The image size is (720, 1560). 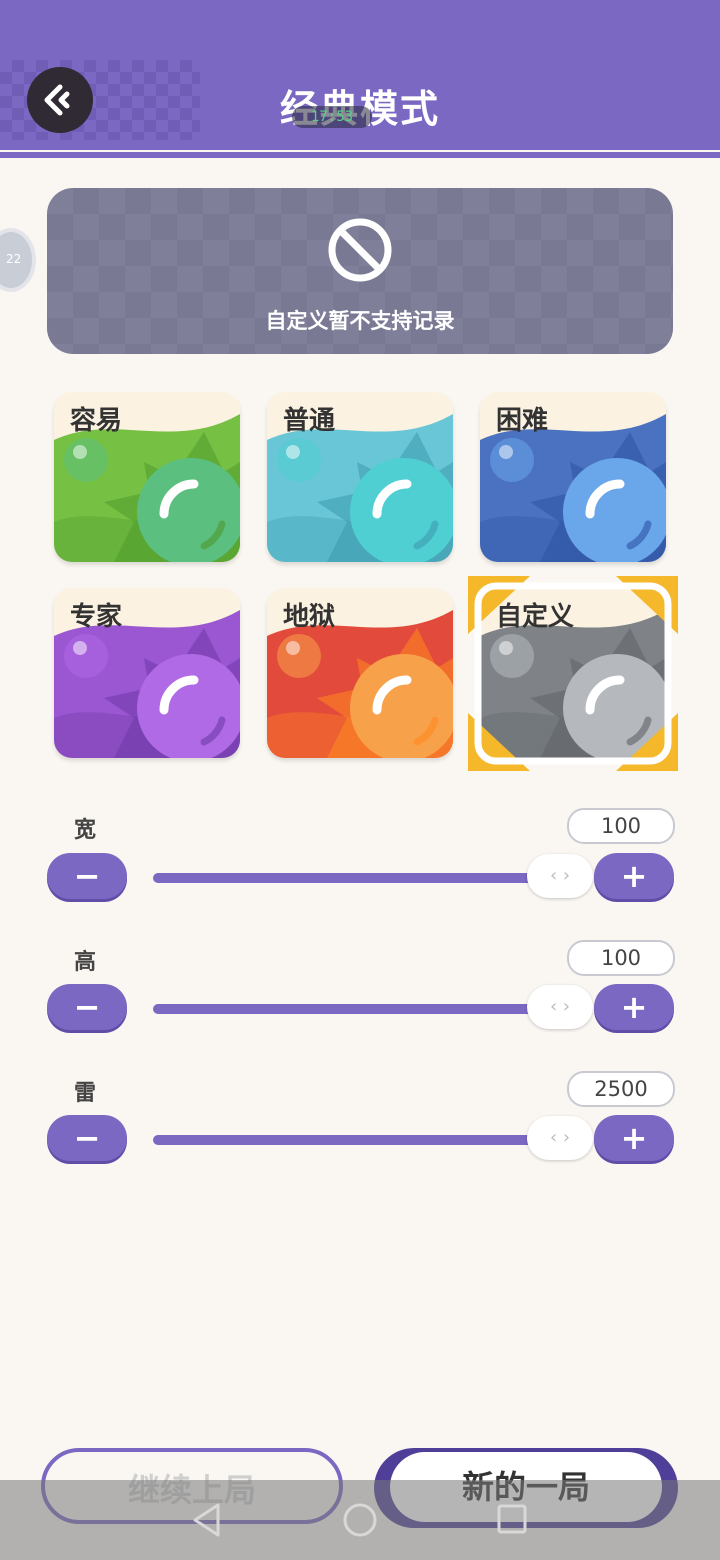 I want to click on header-divider, so click(x=360, y=155).